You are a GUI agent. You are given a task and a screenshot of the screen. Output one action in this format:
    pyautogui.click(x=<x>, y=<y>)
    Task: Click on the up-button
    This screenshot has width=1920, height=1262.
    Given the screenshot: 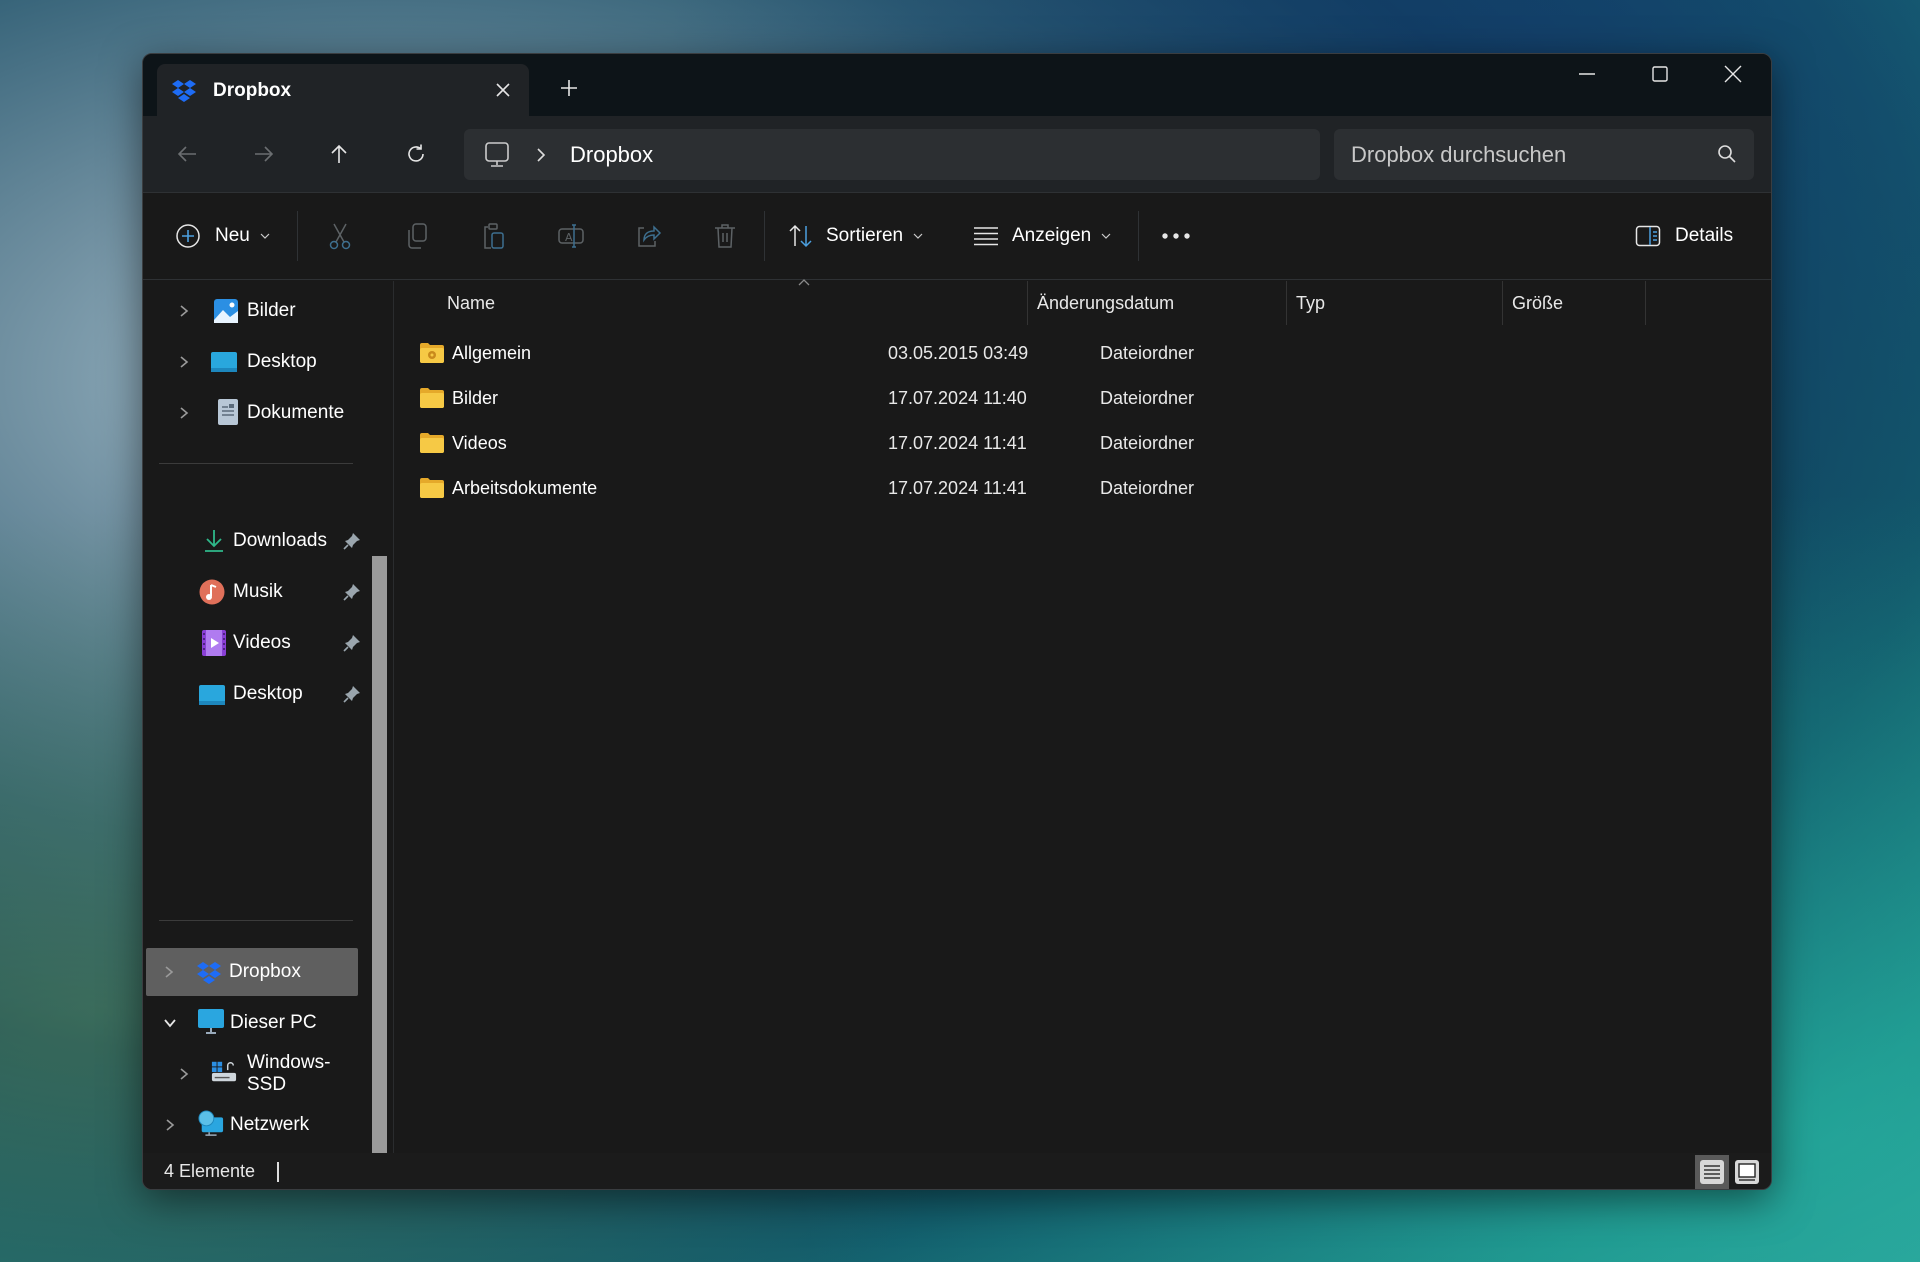 What is the action you would take?
    pyautogui.click(x=339, y=154)
    